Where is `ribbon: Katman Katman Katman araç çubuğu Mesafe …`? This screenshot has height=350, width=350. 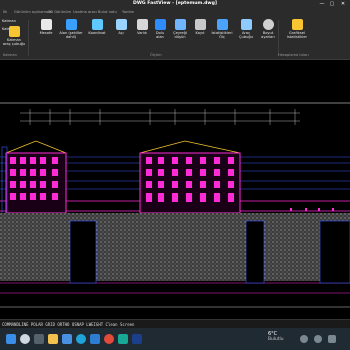
ribbon: Katman Katman Katman araç çubuğu Mesafe … is located at coordinates (175, 38).